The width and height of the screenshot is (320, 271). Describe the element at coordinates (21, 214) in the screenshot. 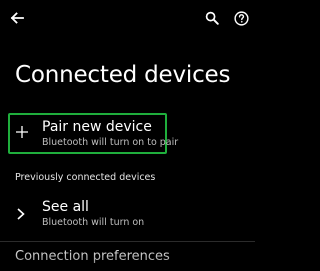

I see `chevron-right-icon` at that location.